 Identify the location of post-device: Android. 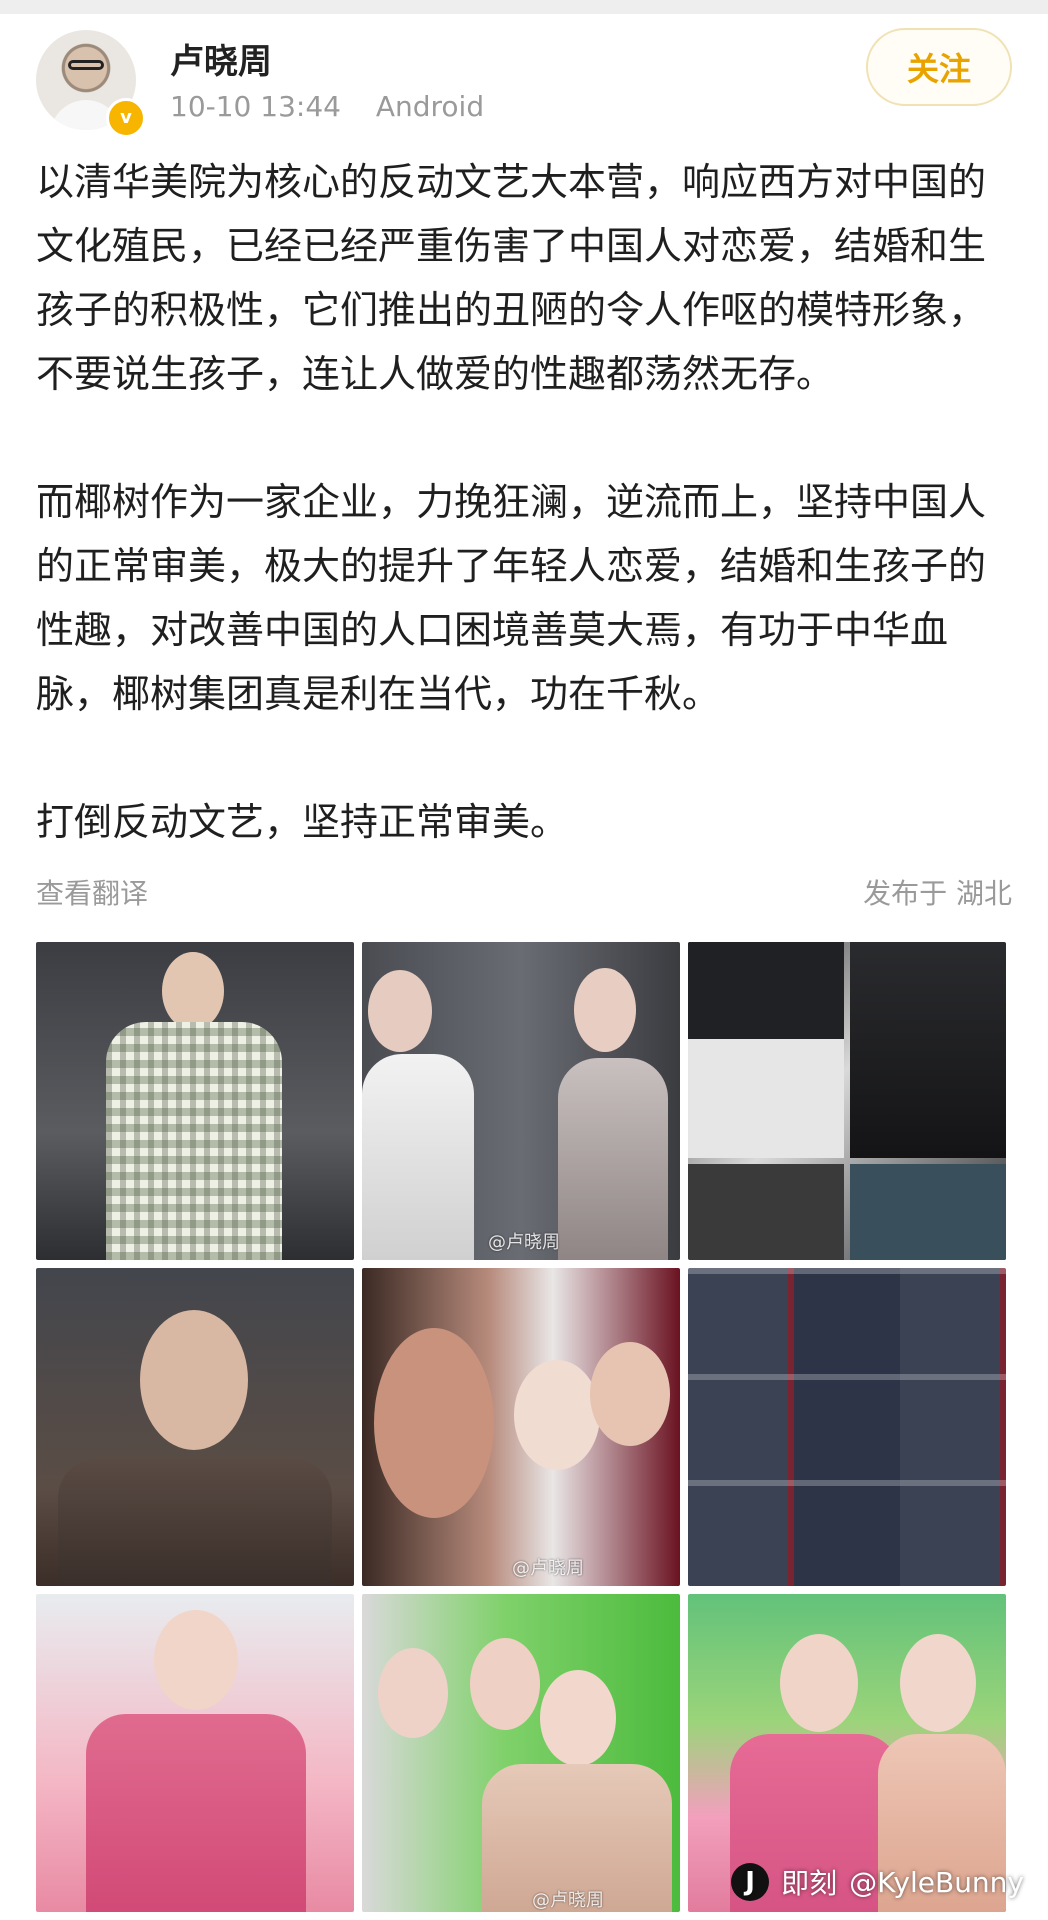
(430, 106).